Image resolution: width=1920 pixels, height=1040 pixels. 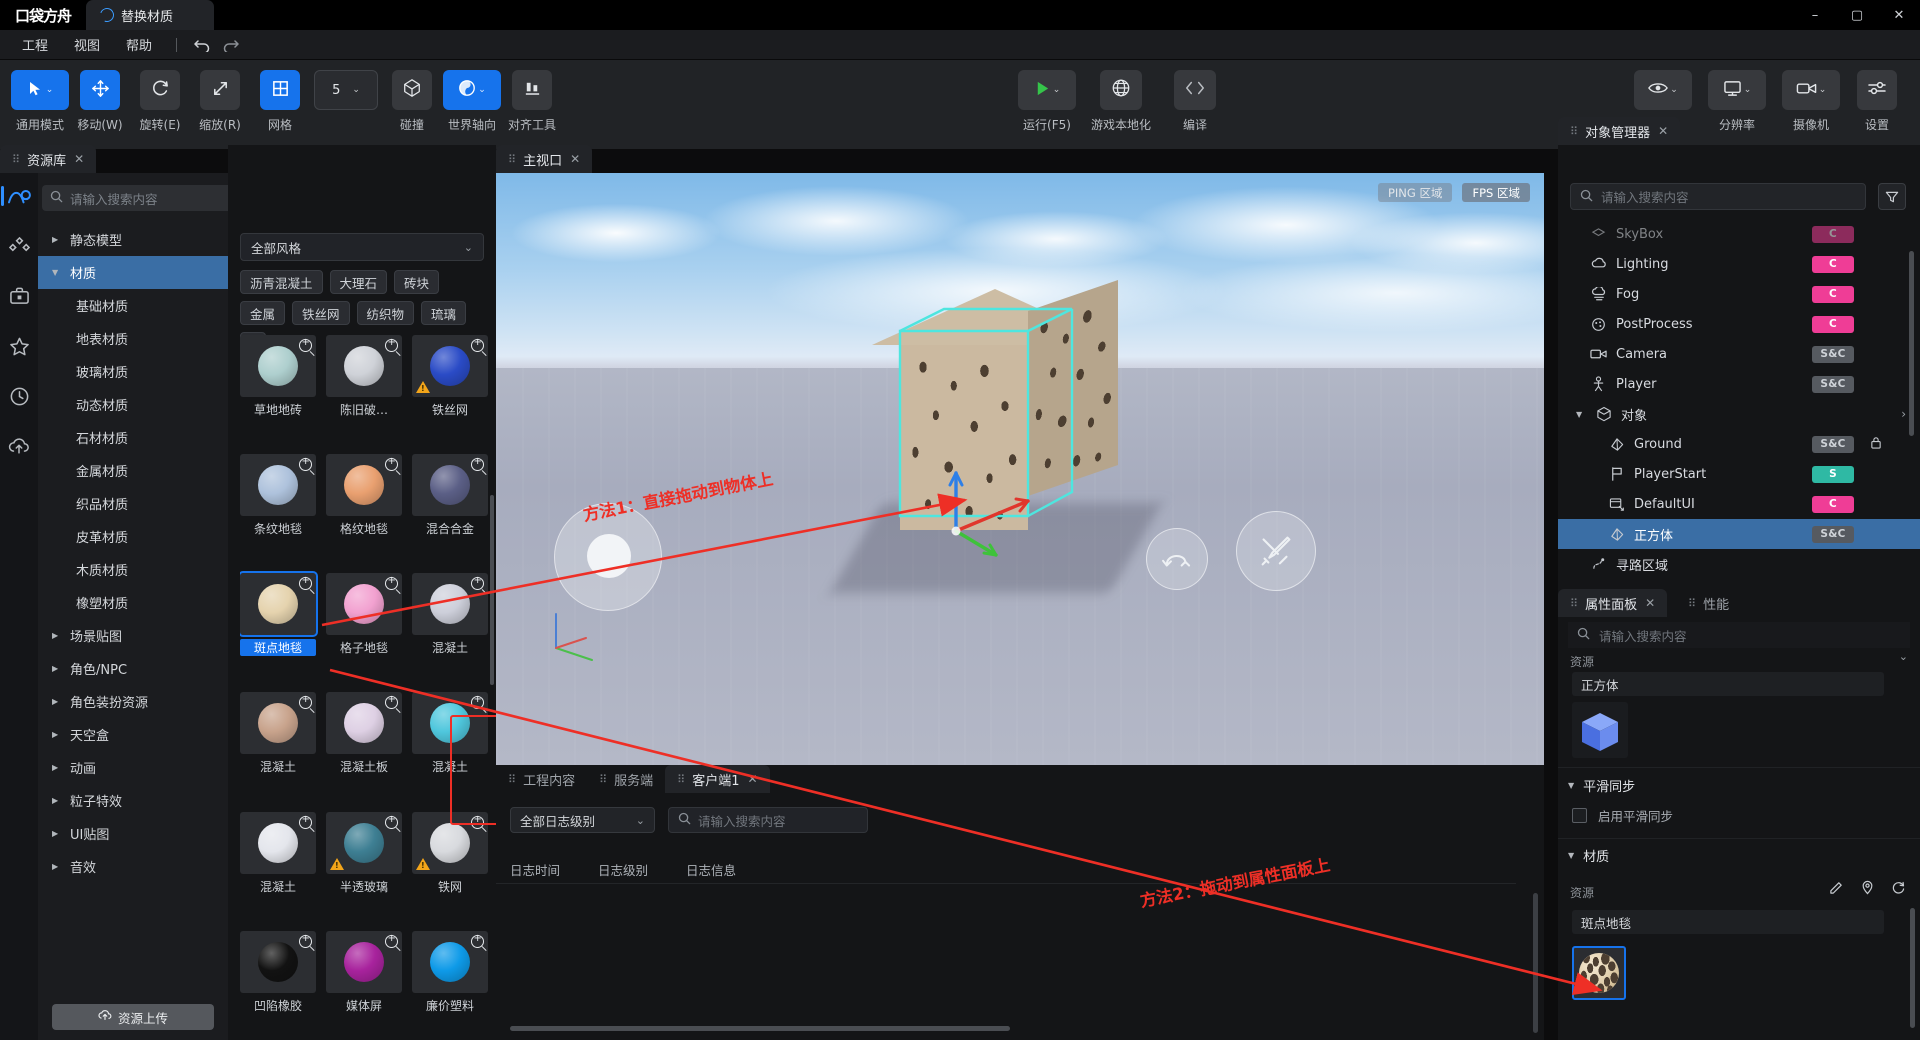 I want to click on asset-library-tab: ⠿ 资源库 ✕, so click(x=48, y=159).